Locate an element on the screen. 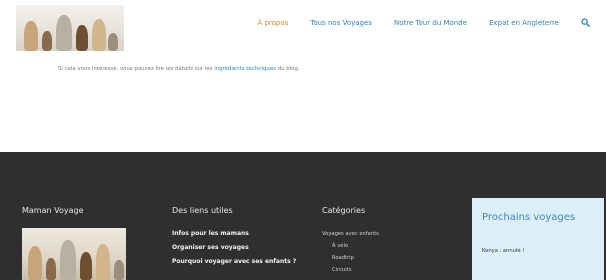 This screenshot has height=280, width=606. widget-text: Kenya : annulé ! is located at coordinates (503, 251).